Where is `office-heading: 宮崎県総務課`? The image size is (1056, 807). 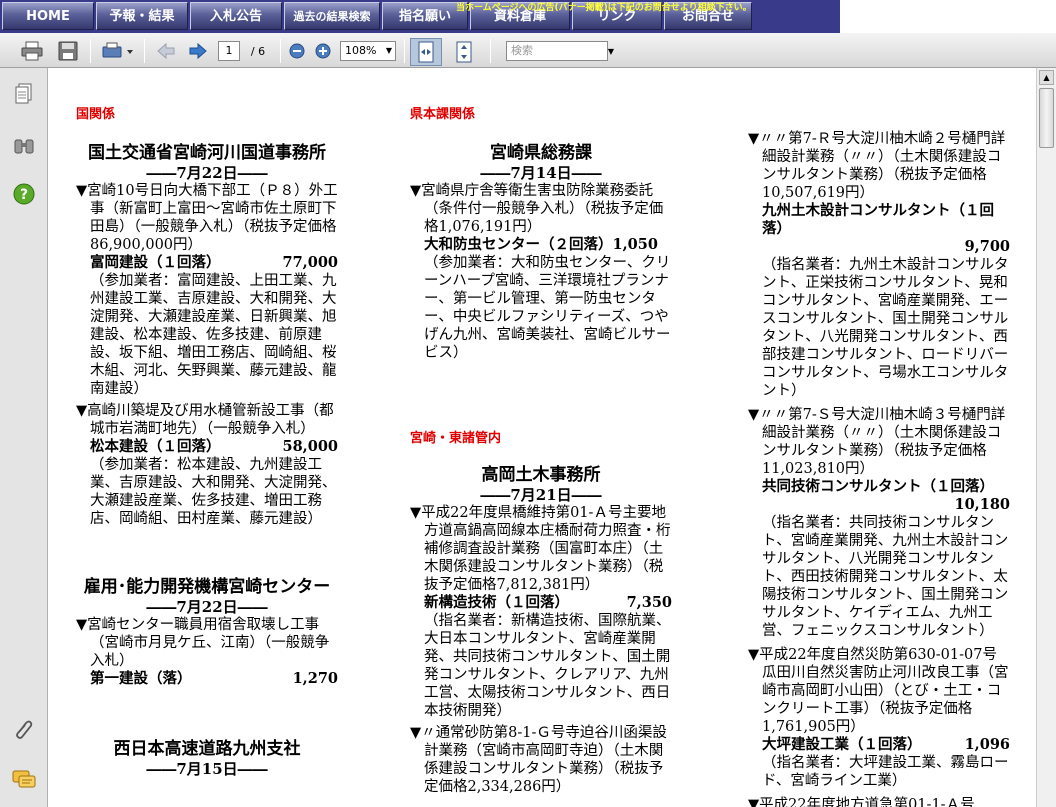 office-heading: 宮崎県総務課 is located at coordinates (541, 153).